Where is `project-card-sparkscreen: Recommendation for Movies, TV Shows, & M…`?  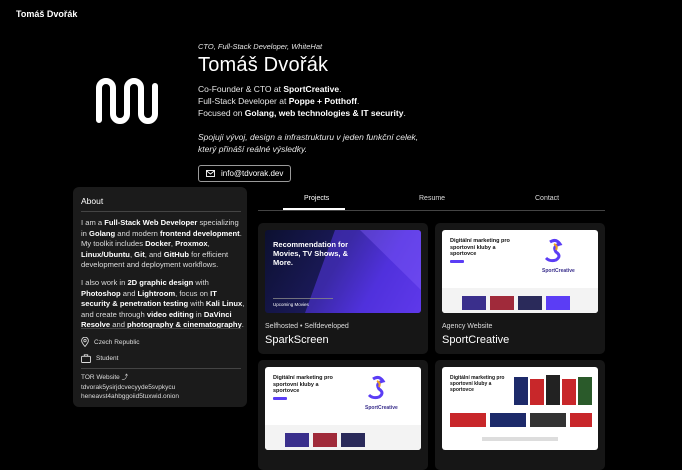 project-card-sparkscreen: Recommendation for Movies, TV Shows, & M… is located at coordinates (343, 288).